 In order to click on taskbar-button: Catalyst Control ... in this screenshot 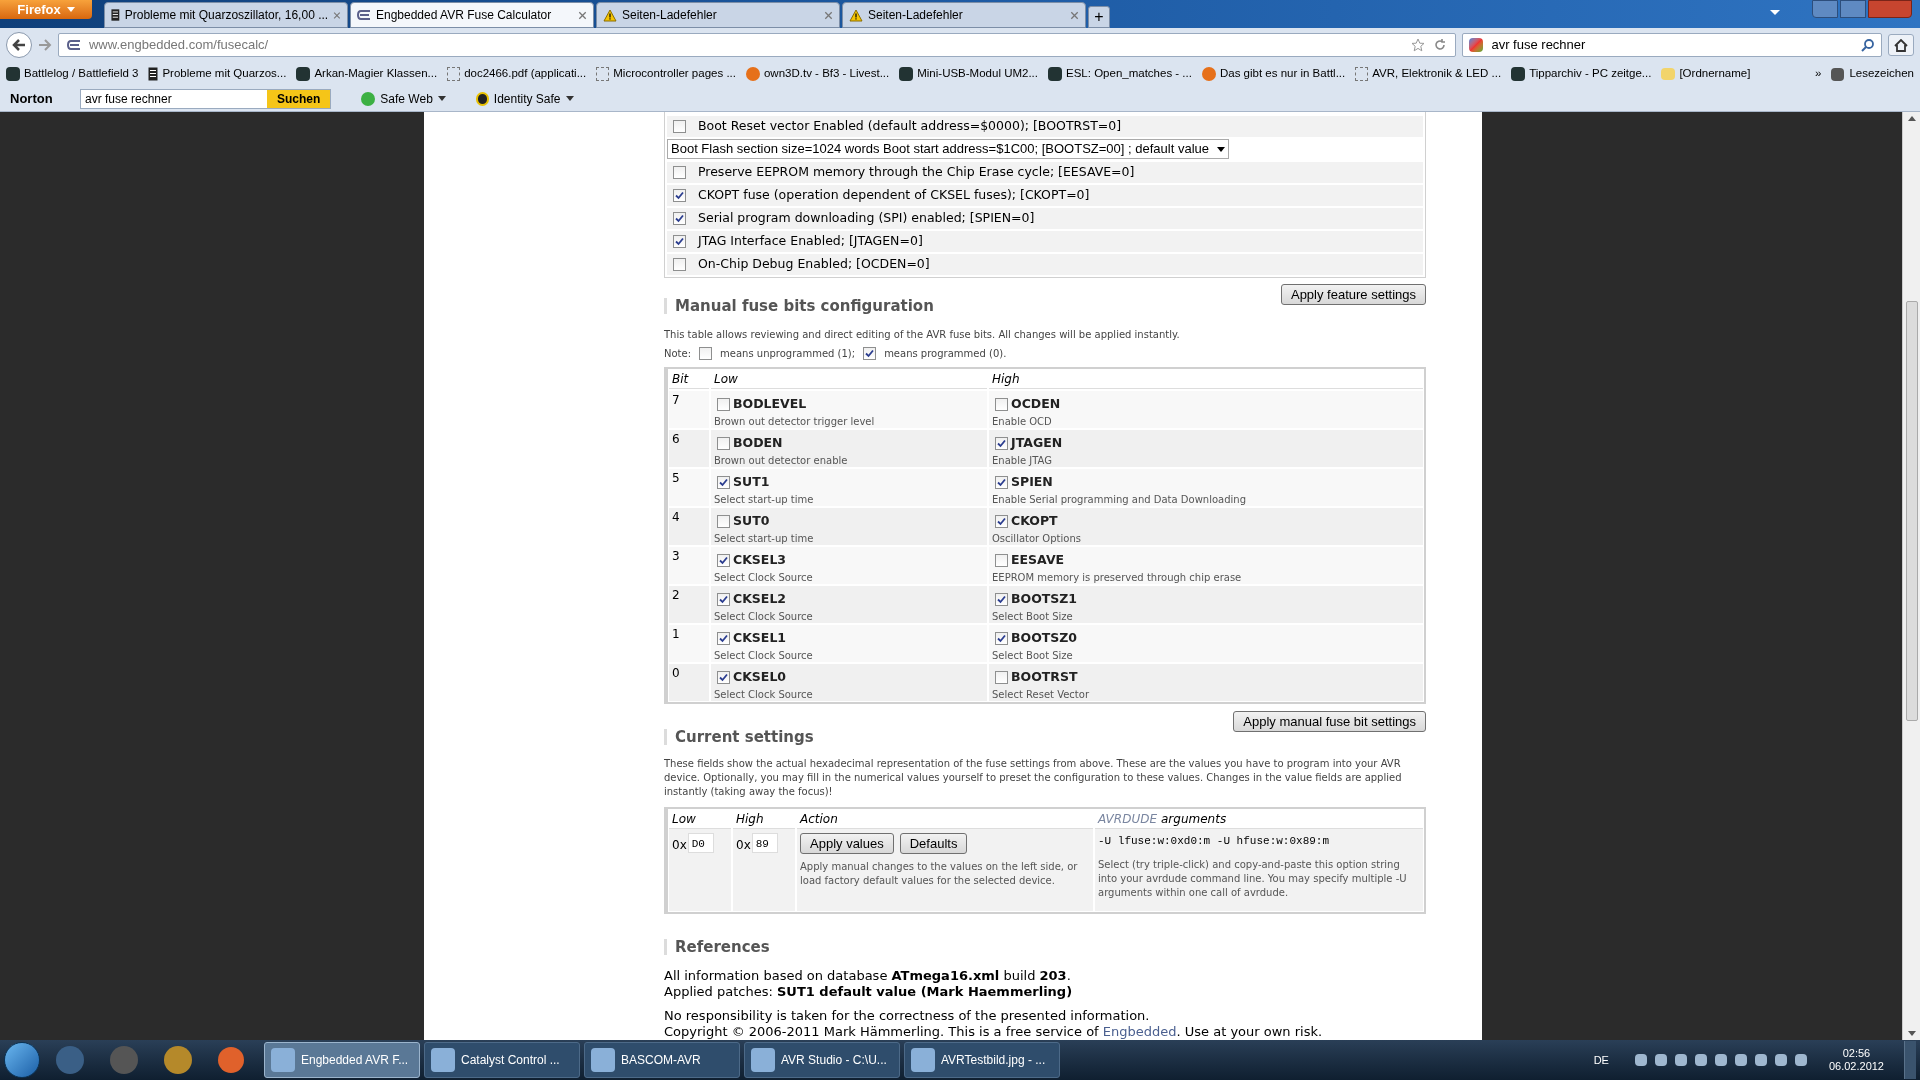, I will do `click(502, 1060)`.